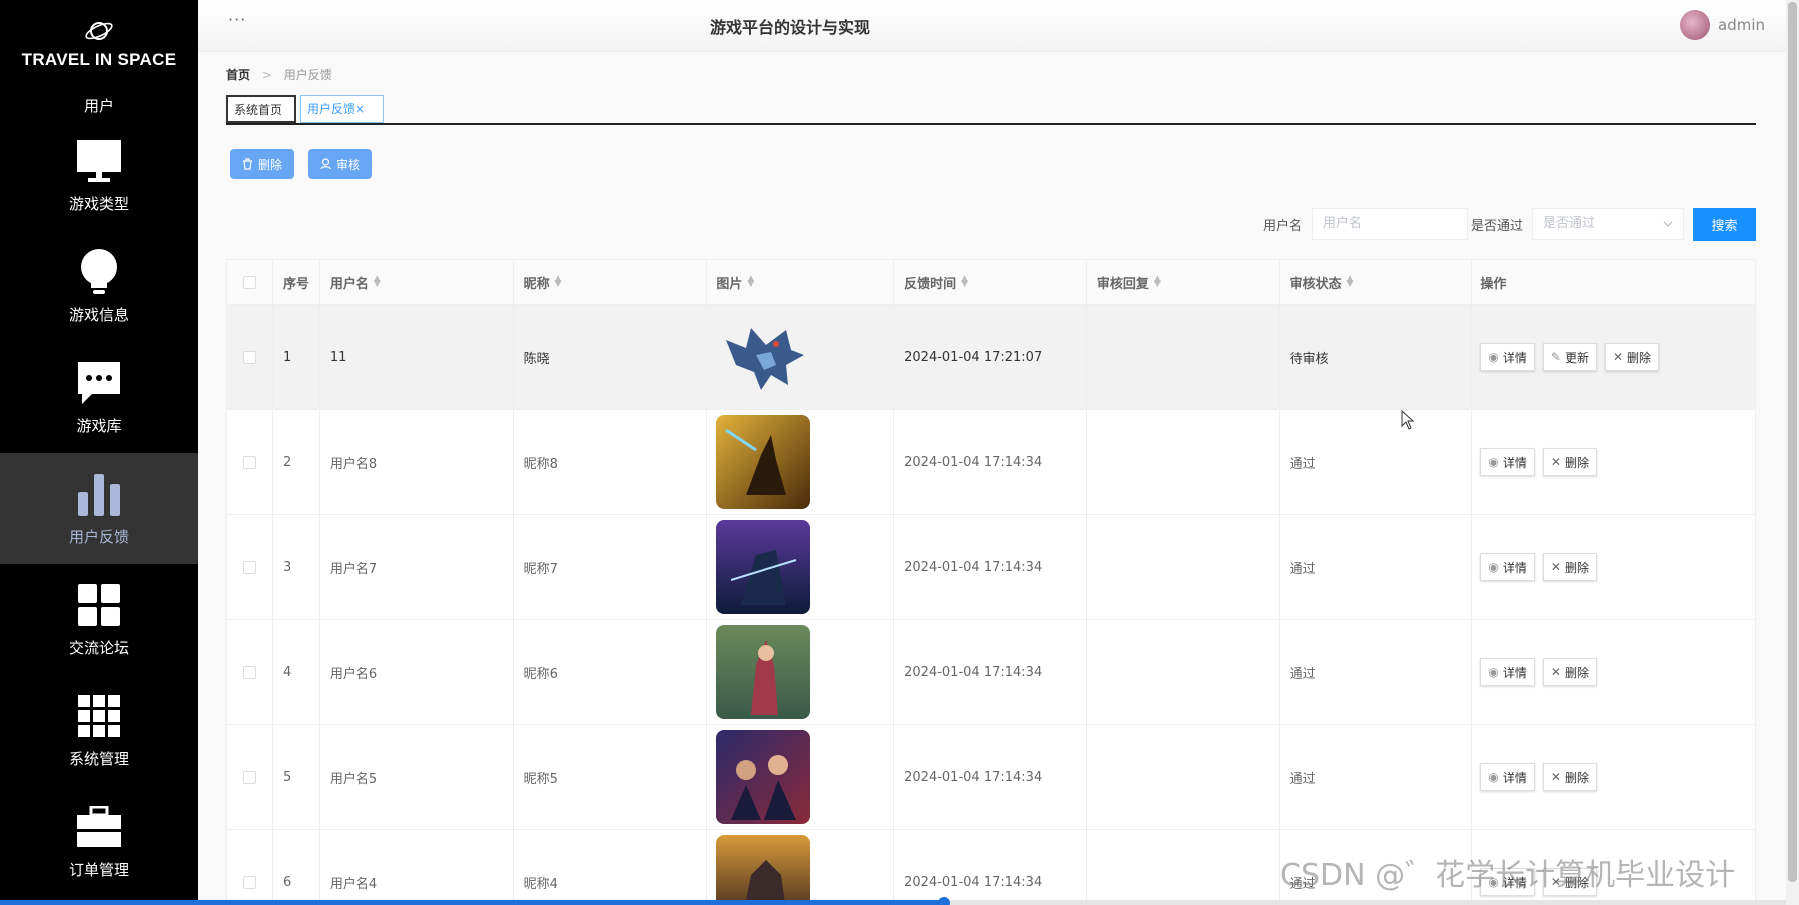  What do you see at coordinates (360, 109) in the screenshot?
I see `close-icon: ×` at bounding box center [360, 109].